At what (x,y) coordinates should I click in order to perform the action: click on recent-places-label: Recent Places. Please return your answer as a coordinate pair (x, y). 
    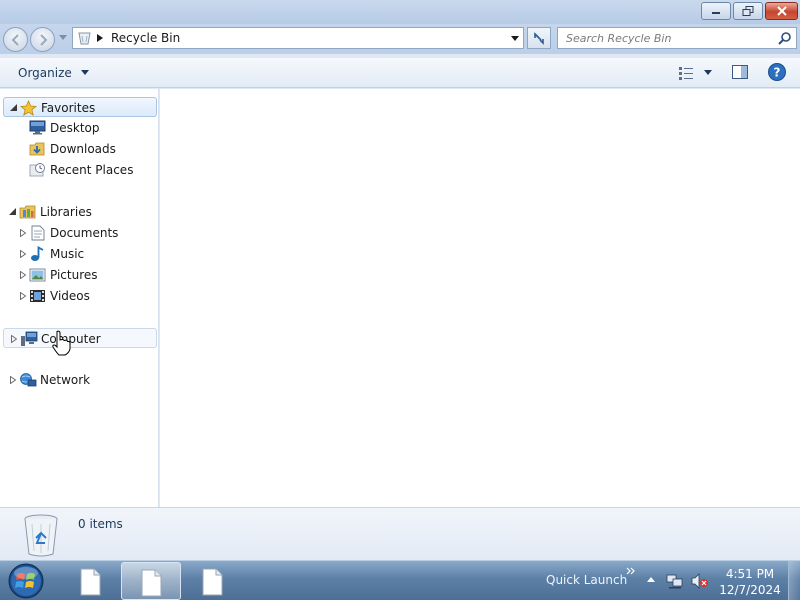
    Looking at the image, I should click on (92, 170).